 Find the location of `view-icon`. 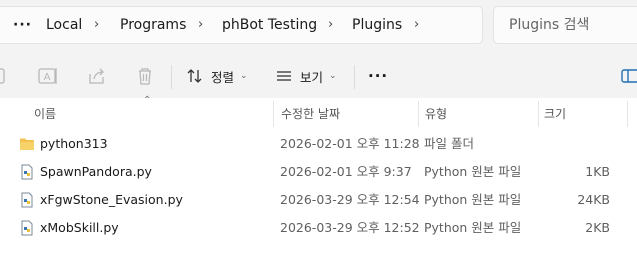

view-icon is located at coordinates (284, 76).